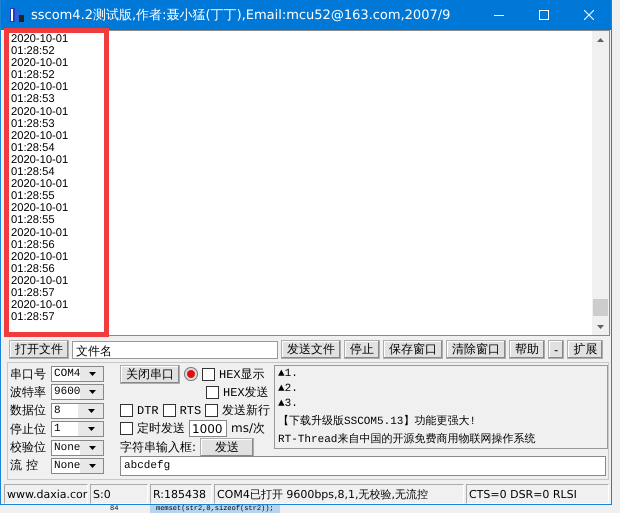 The width and height of the screenshot is (620, 513). I want to click on setting-label: 停止位, so click(28, 429).